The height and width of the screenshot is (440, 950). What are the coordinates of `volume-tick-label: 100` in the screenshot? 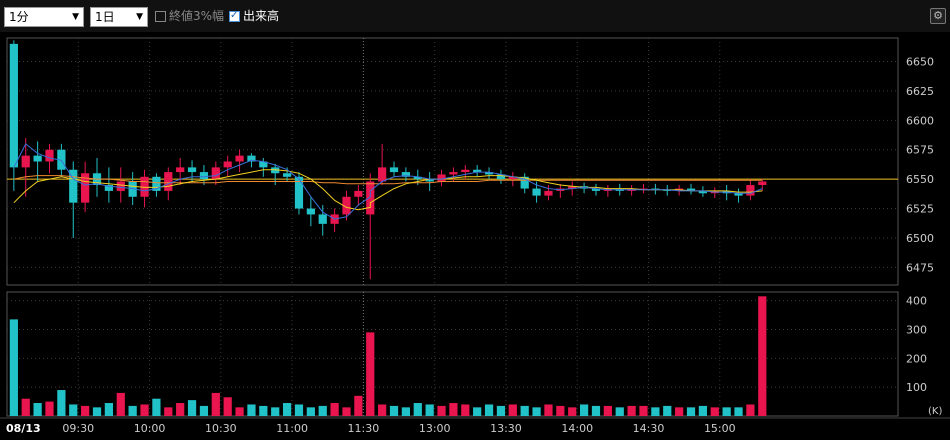 It's located at (916, 387).